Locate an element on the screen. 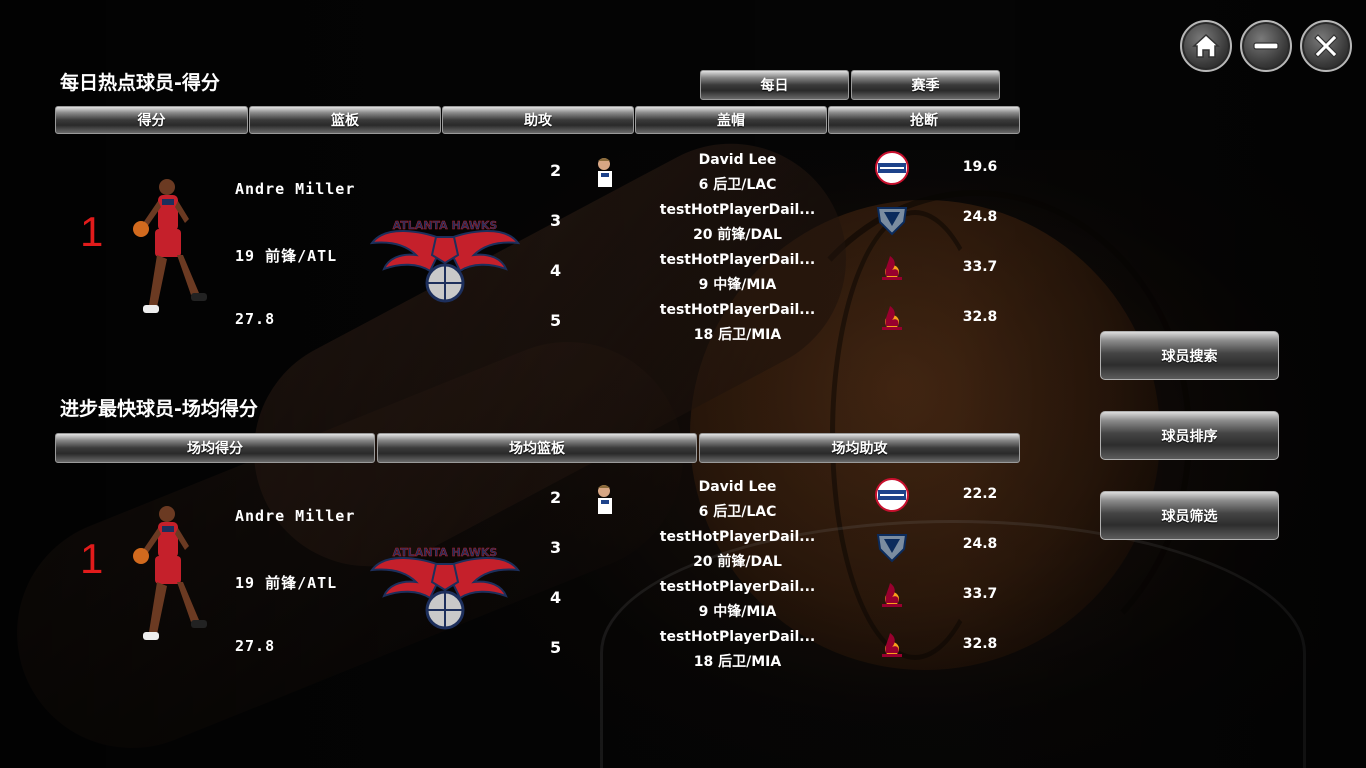  daily-hot-title: 每日热点球员-得分 is located at coordinates (140, 83).